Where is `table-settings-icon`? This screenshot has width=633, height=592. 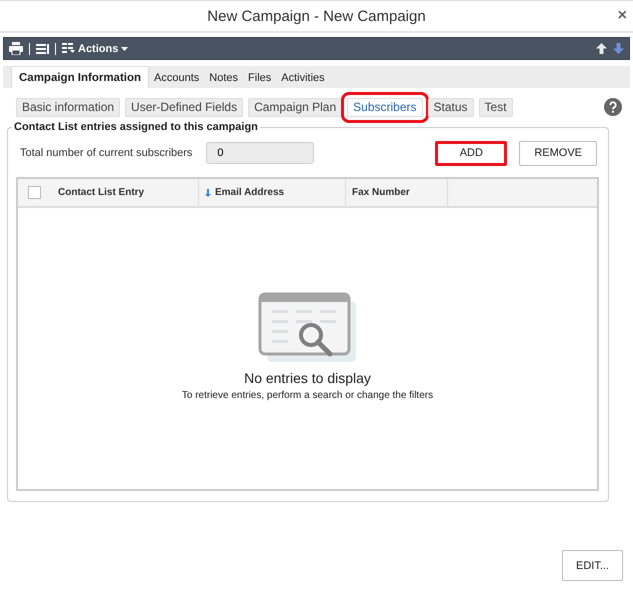 table-settings-icon is located at coordinates (68, 48).